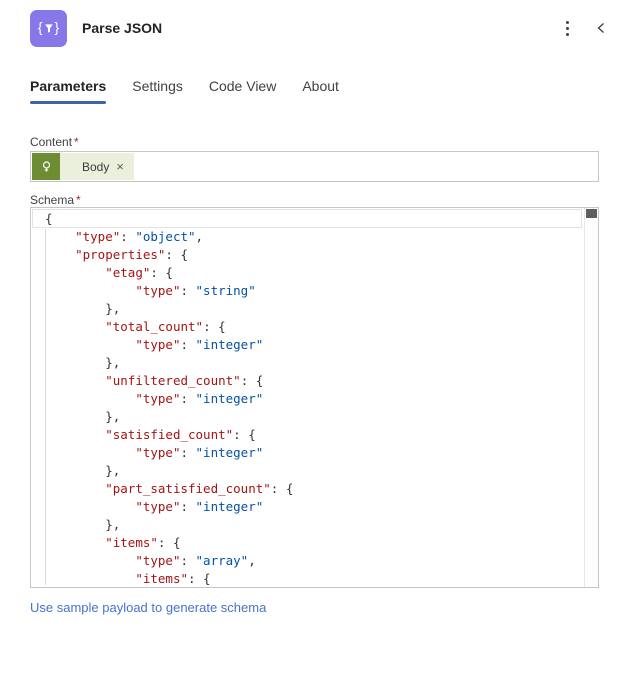 This screenshot has height=696, width=628. I want to click on vertical-scrollbar, so click(591, 397).